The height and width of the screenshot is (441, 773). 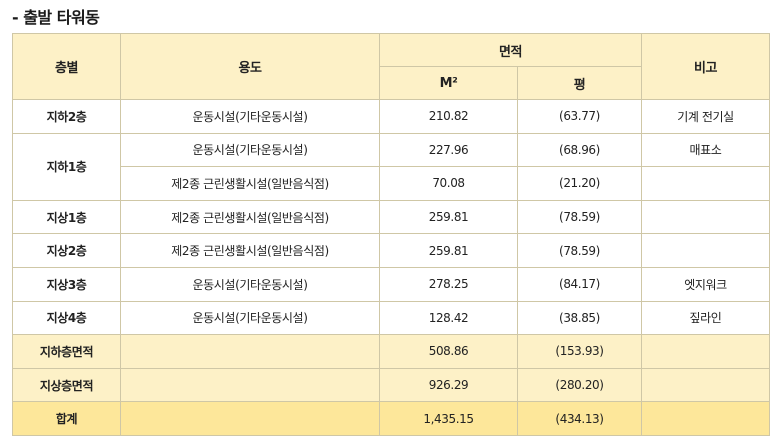 What do you see at coordinates (66, 250) in the screenshot?
I see `floor-cell: 지상2층` at bounding box center [66, 250].